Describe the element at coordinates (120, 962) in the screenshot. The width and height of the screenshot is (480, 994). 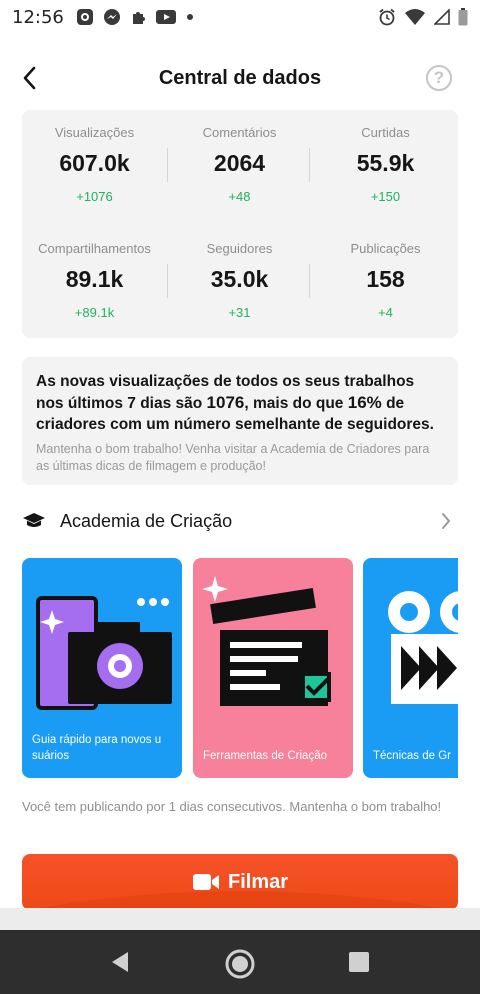
I see `nav-back-icon` at that location.